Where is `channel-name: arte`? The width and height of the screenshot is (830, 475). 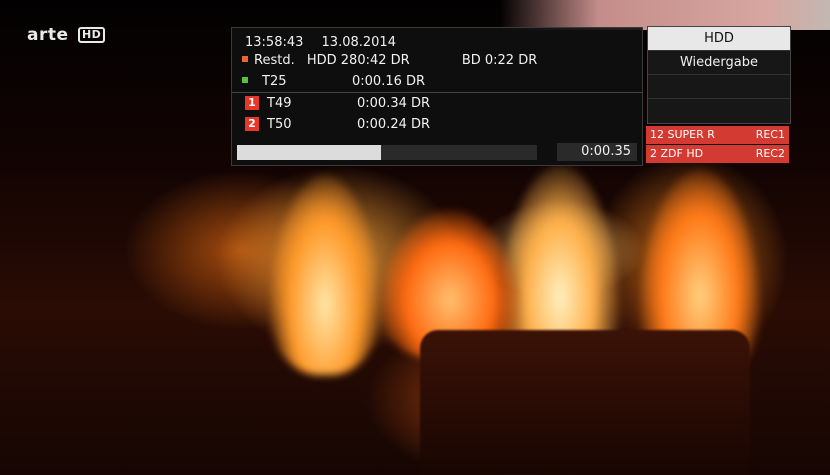 channel-name: arte is located at coordinates (48, 35).